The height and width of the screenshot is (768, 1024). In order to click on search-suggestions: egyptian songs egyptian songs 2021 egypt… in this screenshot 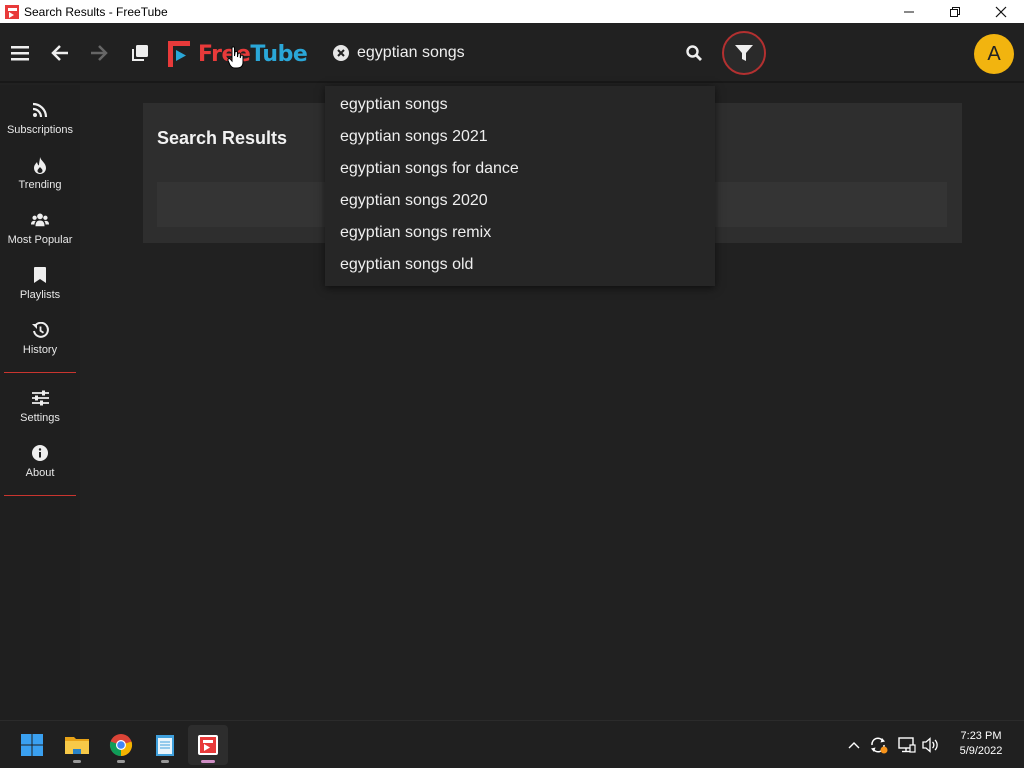, I will do `click(520, 186)`.